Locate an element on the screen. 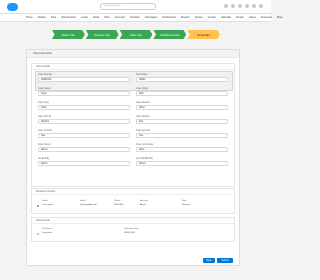 This screenshot has height=280, width=320. form-field: Case Number 00001026 is located at coordinates (84, 78).